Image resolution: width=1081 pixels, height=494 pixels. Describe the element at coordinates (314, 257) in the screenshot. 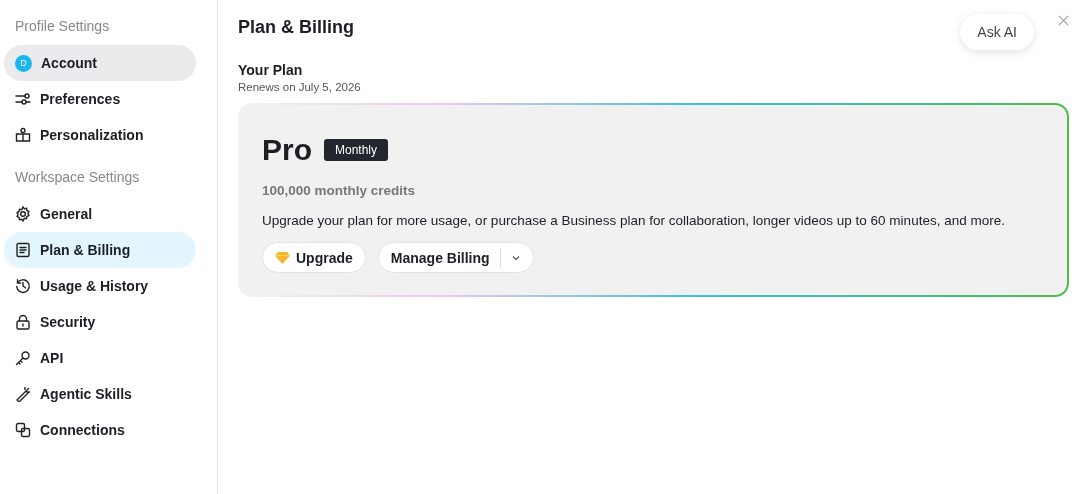

I see `upgrade-button: Upgrade` at that location.